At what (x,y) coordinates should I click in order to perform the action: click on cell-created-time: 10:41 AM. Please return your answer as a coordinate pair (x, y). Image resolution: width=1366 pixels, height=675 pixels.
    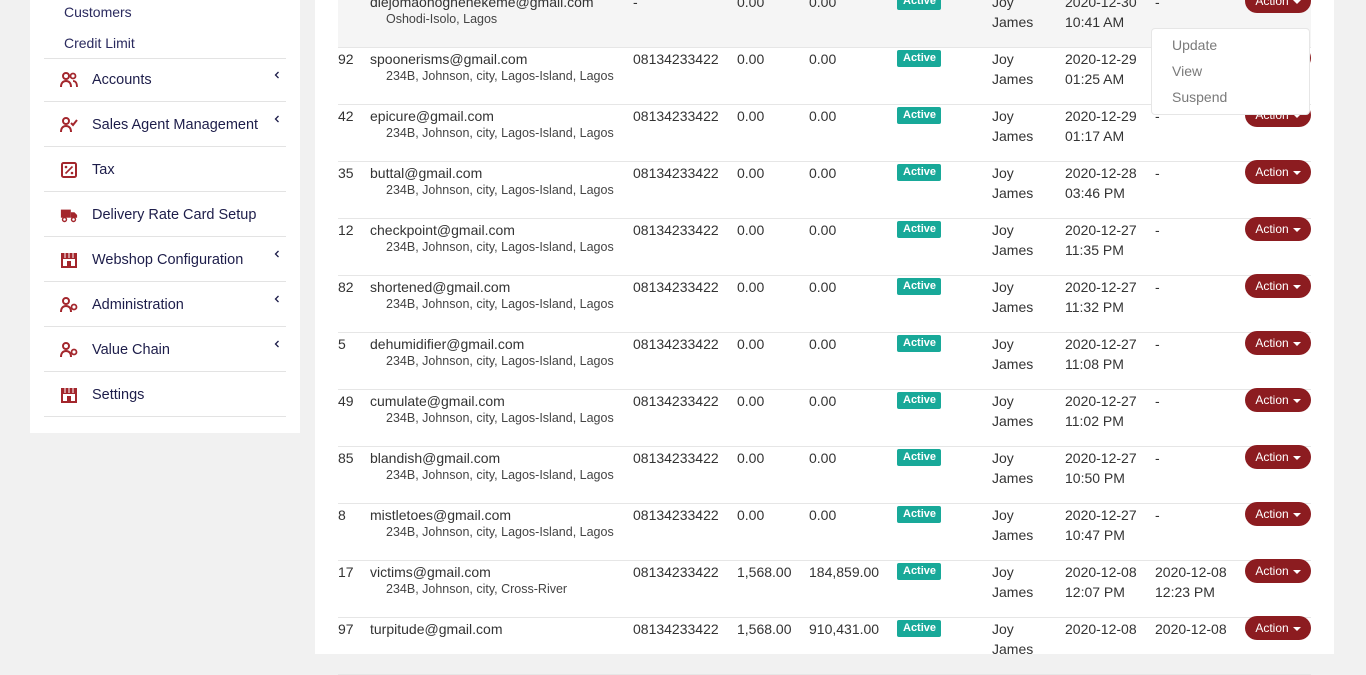
    Looking at the image, I should click on (1095, 22).